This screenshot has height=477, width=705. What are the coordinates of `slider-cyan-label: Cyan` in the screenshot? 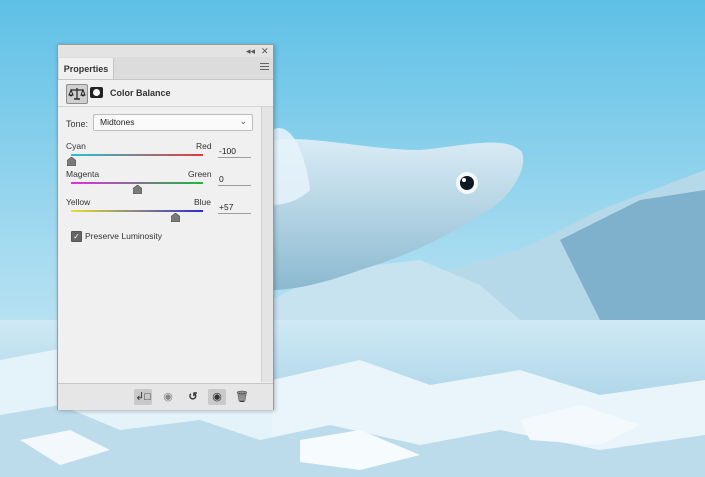 It's located at (76, 146).